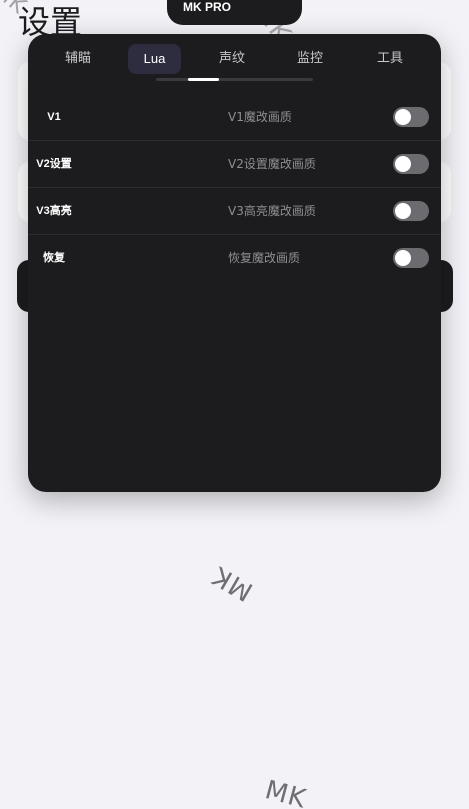 The width and height of the screenshot is (469, 809). Describe the element at coordinates (264, 258) in the screenshot. I see `row-description: 恢复魔改画质` at that location.